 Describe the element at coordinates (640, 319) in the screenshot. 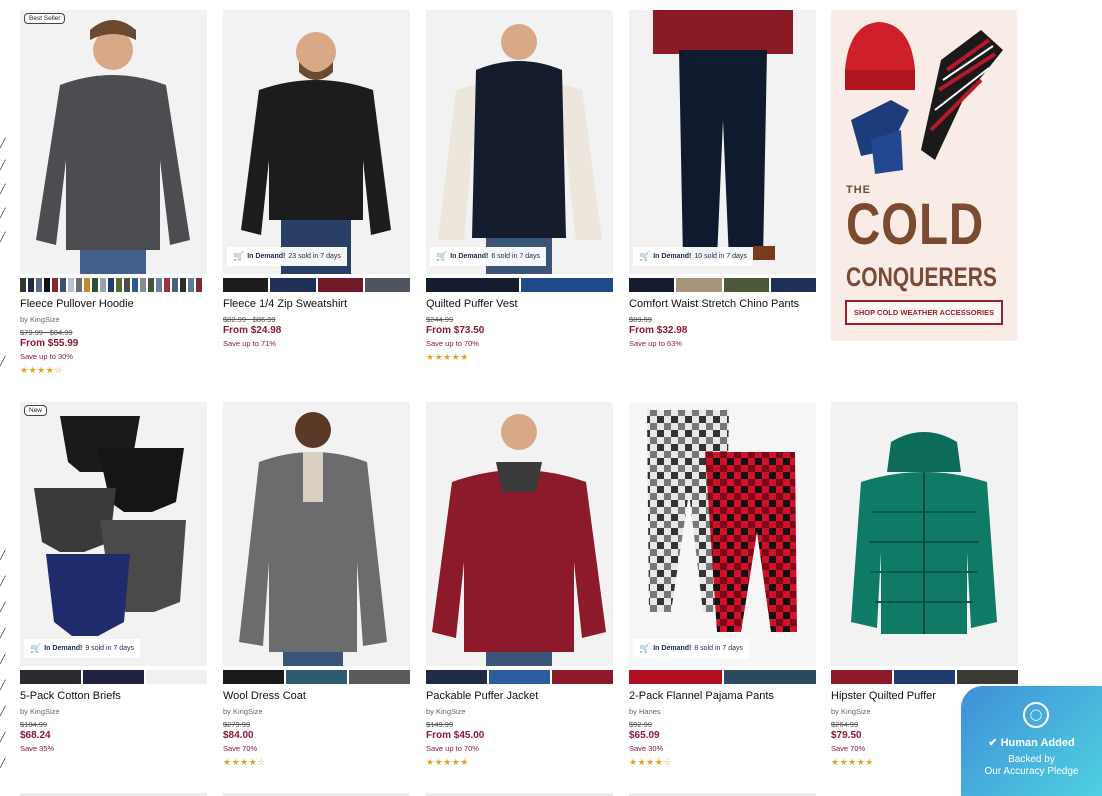

I see `original-price: $89.99` at that location.